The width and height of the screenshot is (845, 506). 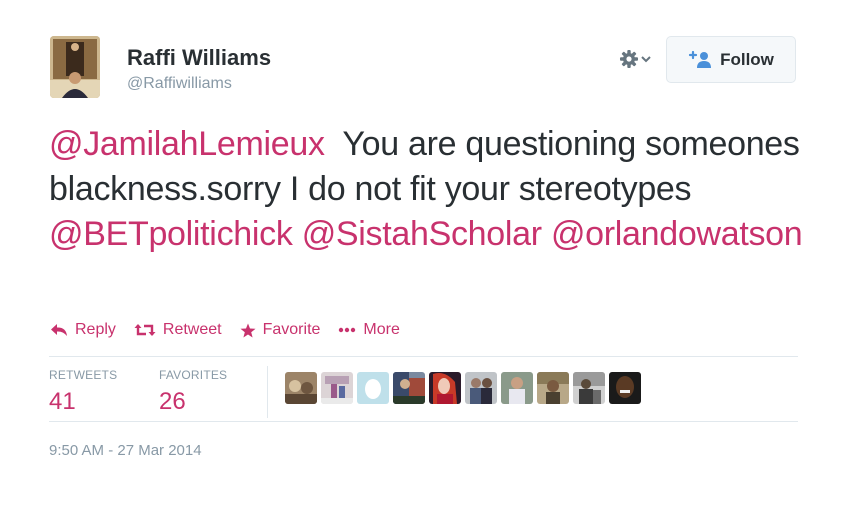 What do you see at coordinates (95, 329) in the screenshot?
I see `reply-label: Reply` at bounding box center [95, 329].